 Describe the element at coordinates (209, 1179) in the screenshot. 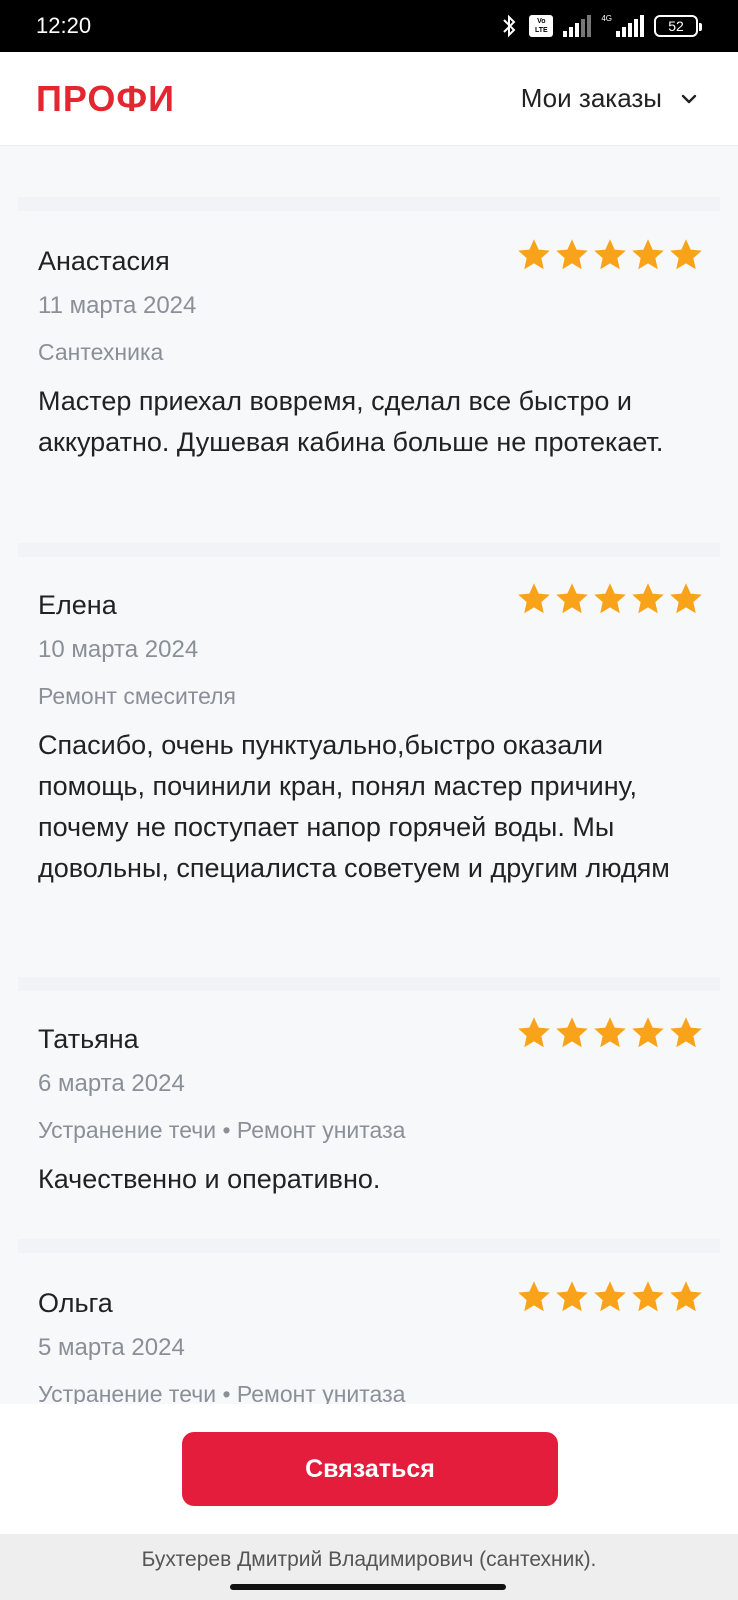

I see `review-text: Качественно и оперативно.` at that location.